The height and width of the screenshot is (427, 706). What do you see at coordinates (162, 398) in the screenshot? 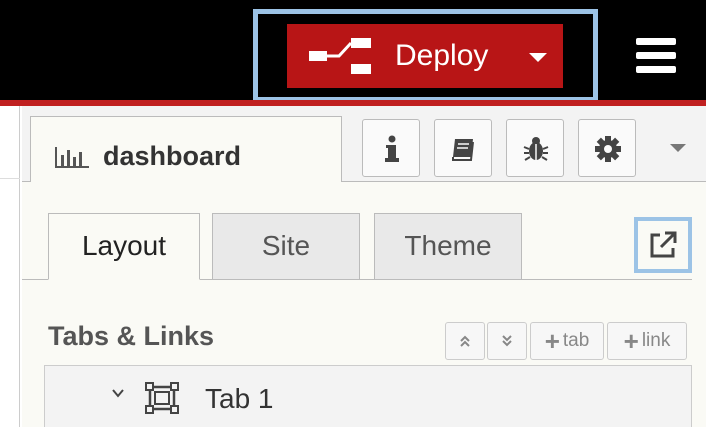
I see `tab-frame-icon` at bounding box center [162, 398].